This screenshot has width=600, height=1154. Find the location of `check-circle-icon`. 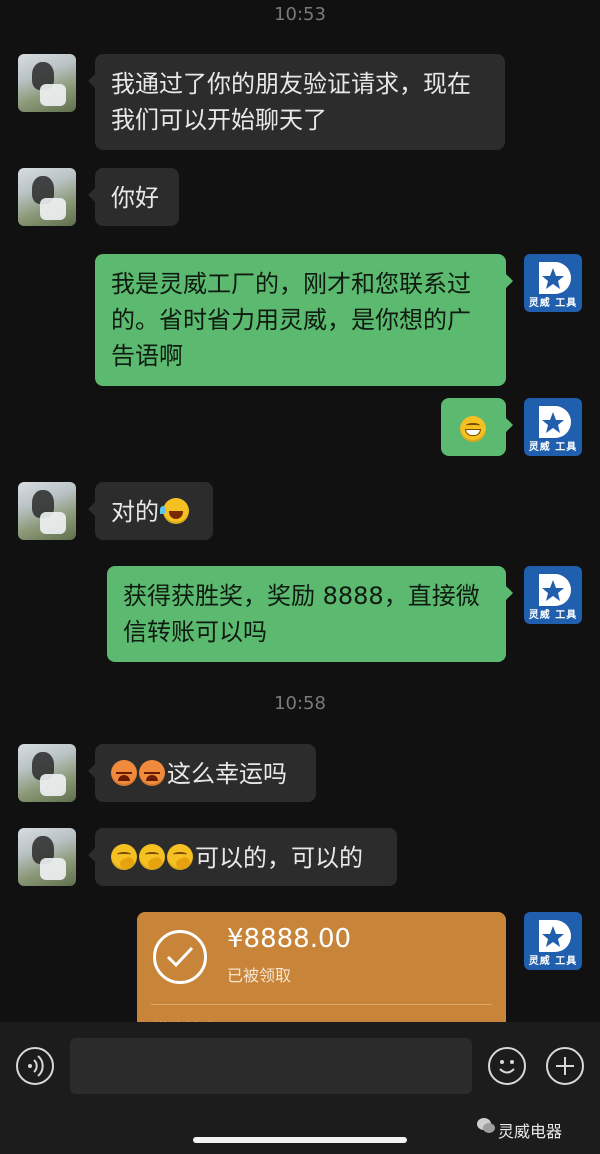

check-circle-icon is located at coordinates (180, 957).